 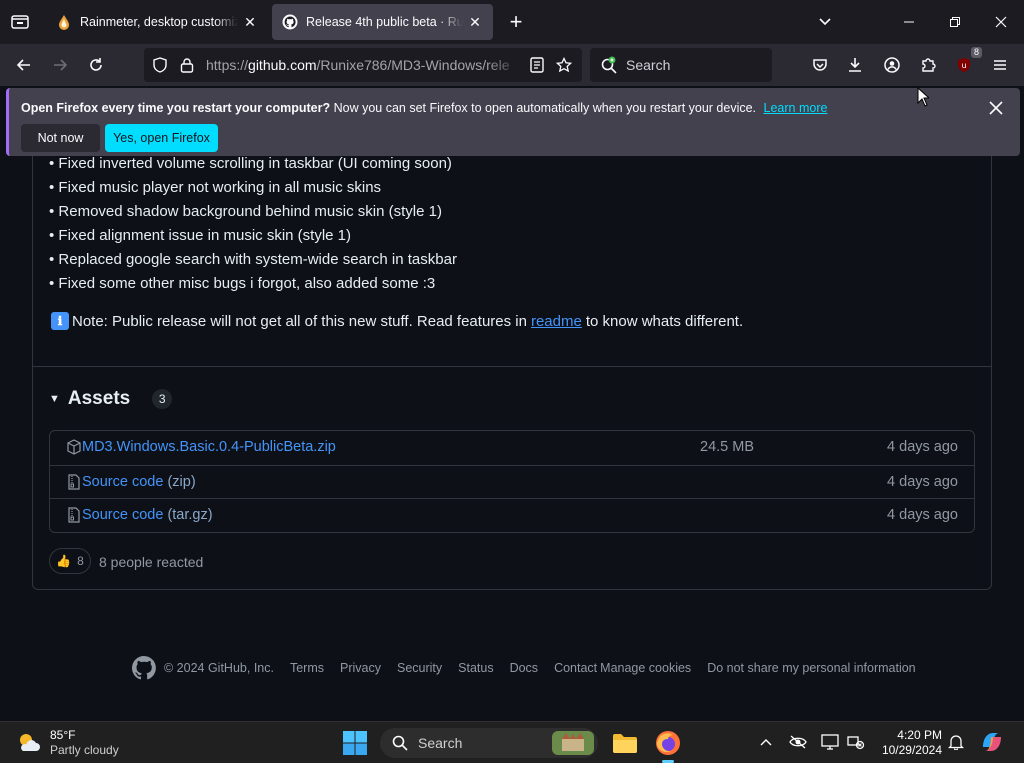 I want to click on assets-toggle: ▼ Assets 3, so click(x=111, y=399).